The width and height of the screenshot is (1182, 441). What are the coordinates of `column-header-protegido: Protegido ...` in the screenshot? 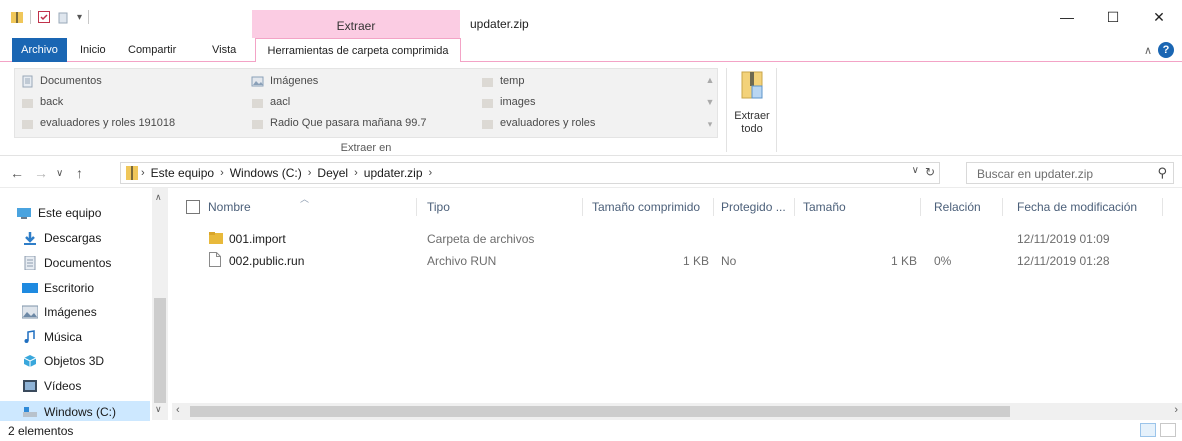 It's located at (753, 207).